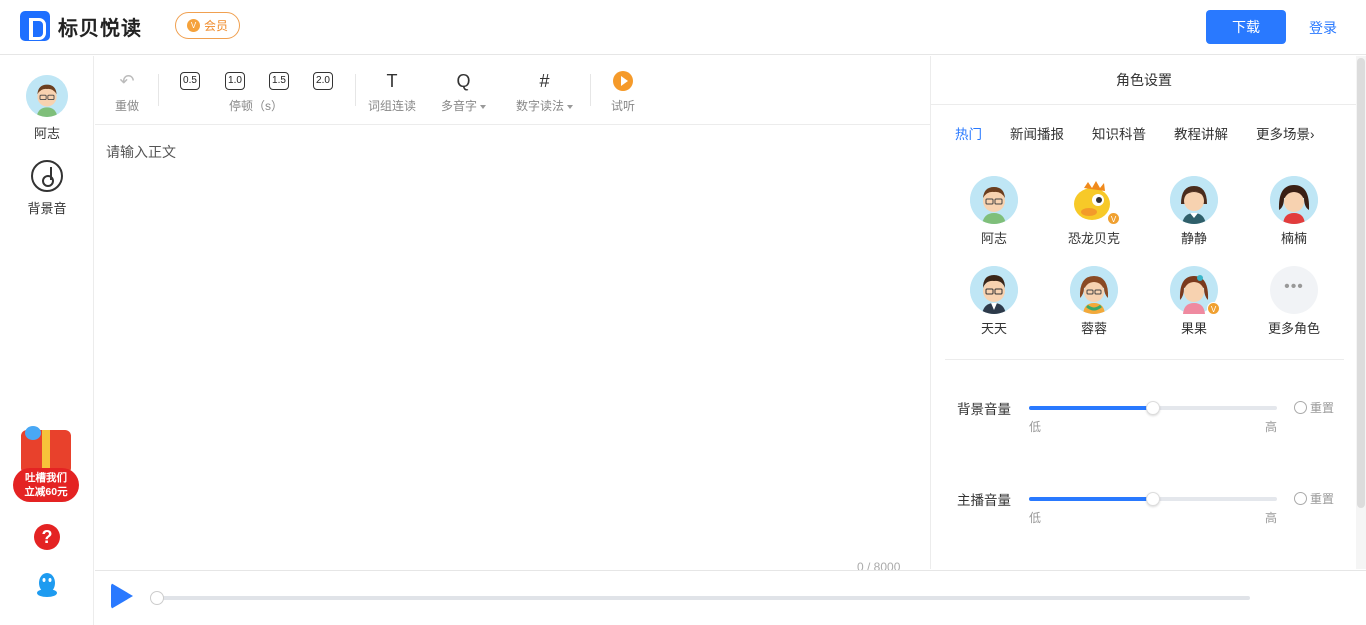 The image size is (1366, 625). Describe the element at coordinates (256, 106) in the screenshot. I see `pause-label: 停顿（s）` at that location.